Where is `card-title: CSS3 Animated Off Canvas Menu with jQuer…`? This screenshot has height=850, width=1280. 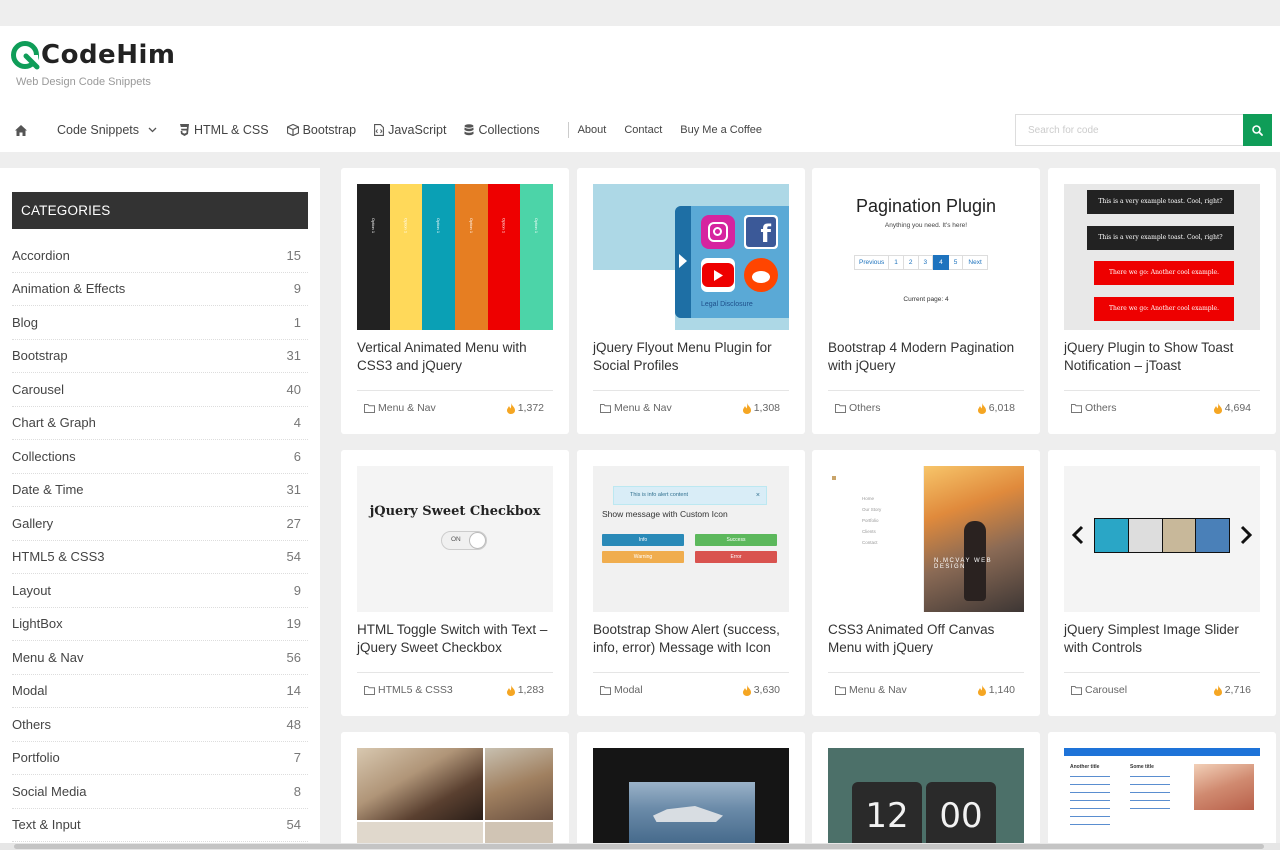
card-title: CSS3 Animated Off Canvas Menu with jQuer… is located at coordinates (927, 639).